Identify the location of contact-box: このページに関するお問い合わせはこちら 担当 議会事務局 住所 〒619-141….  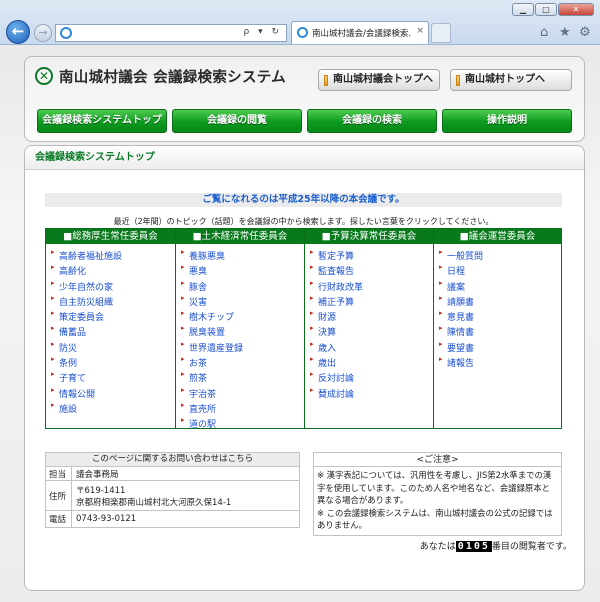
(172, 490).